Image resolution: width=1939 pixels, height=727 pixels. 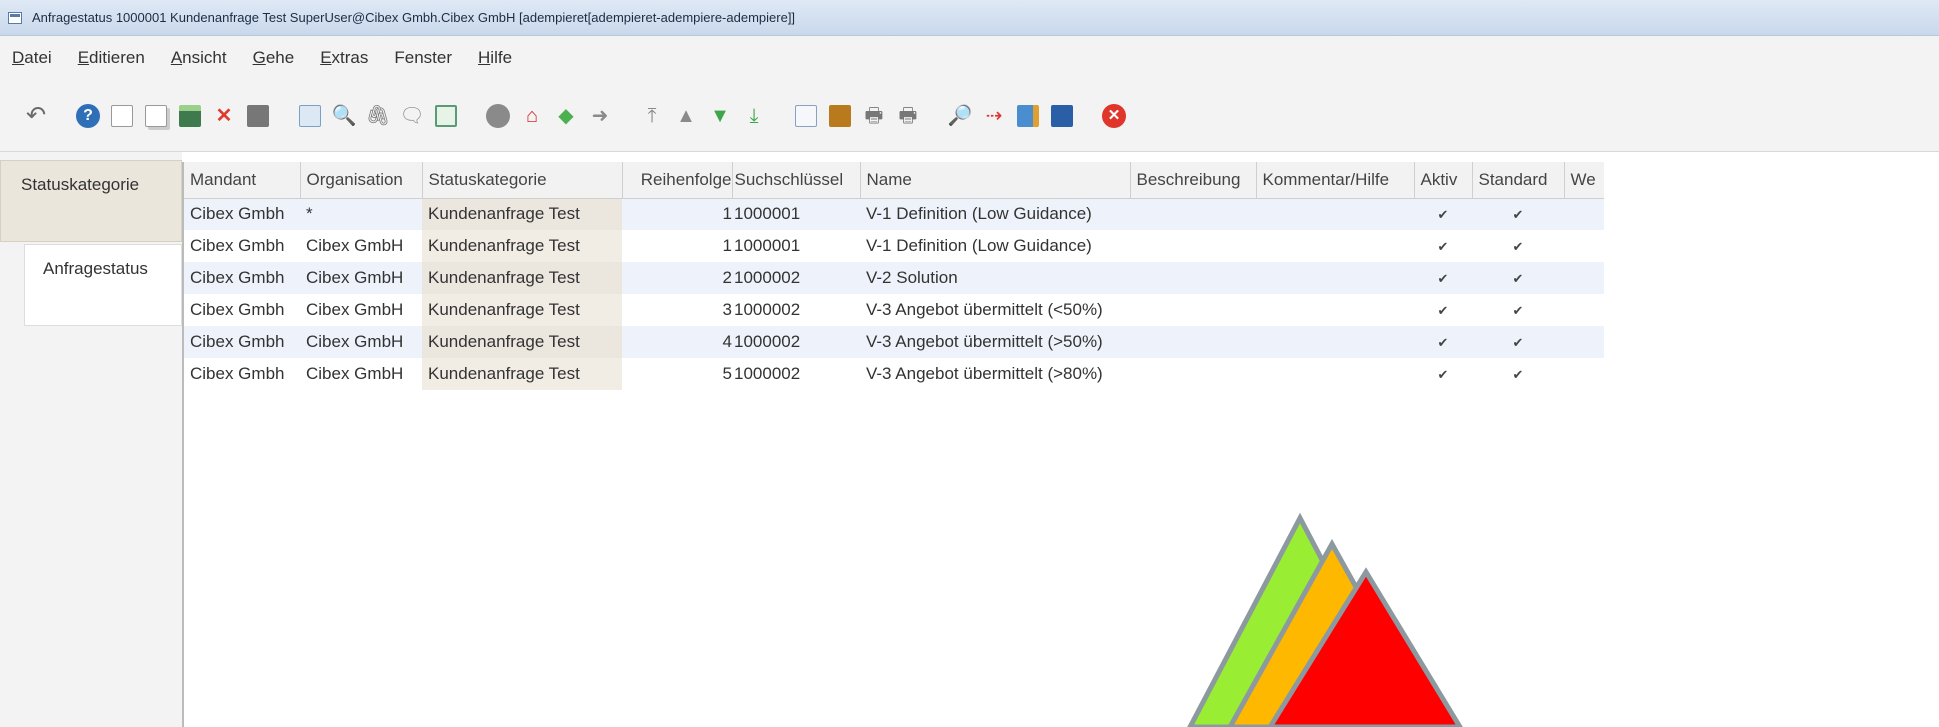 I want to click on menu-fenster: Fenster, so click(x=423, y=58).